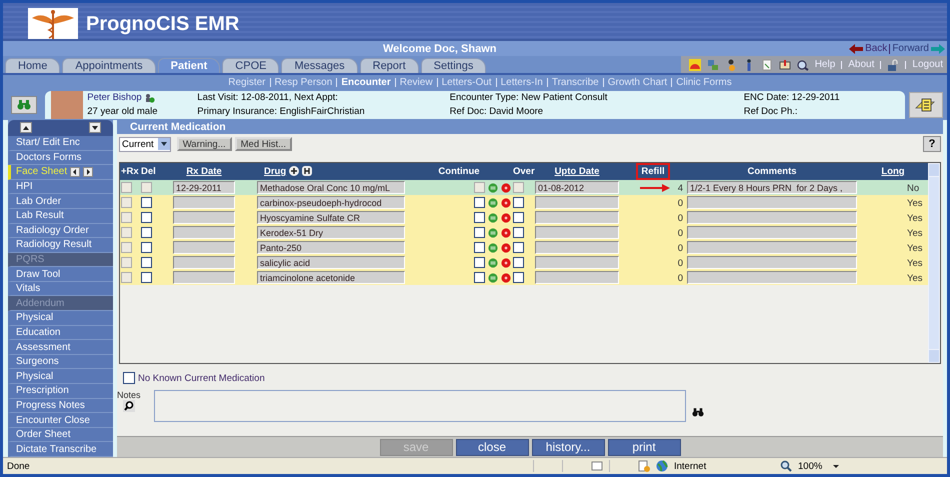 The height and width of the screenshot is (477, 950). Describe the element at coordinates (114, 97) in the screenshot. I see `patient-name: Peter Bishop` at that location.